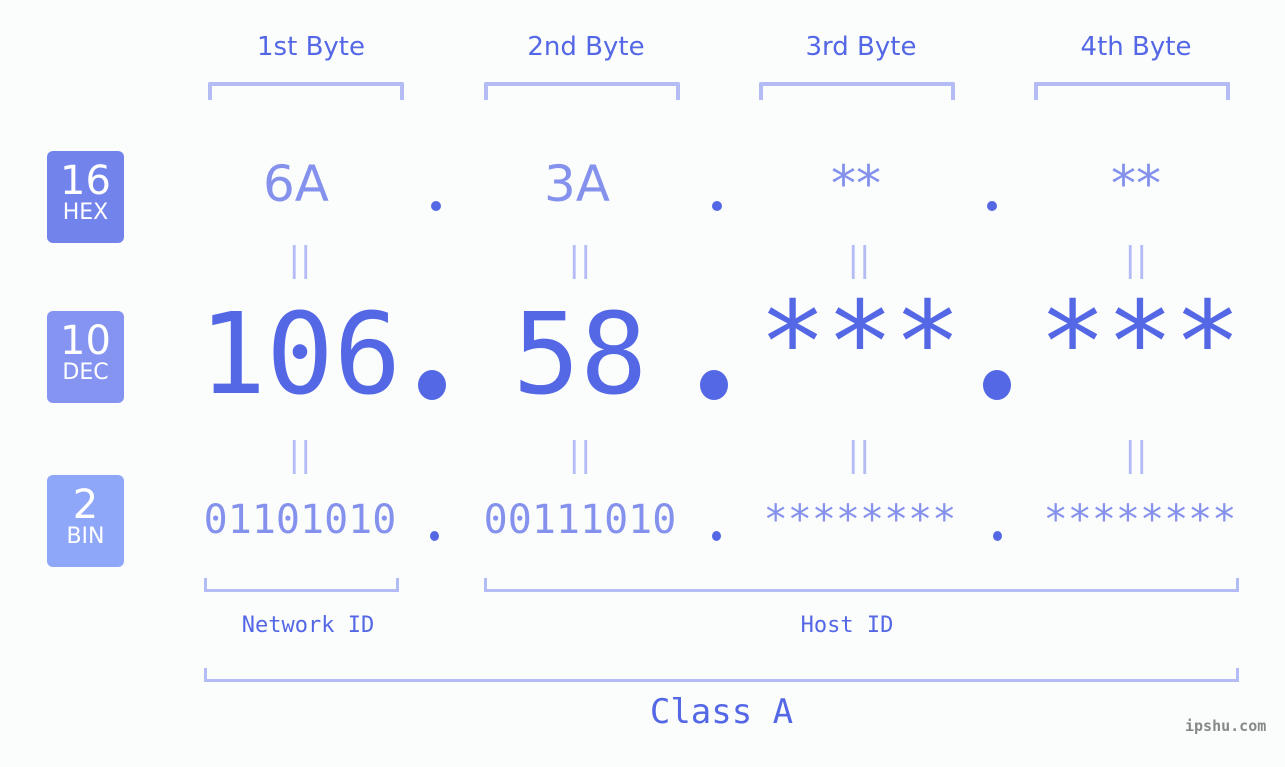 Image resolution: width=1285 pixels, height=767 pixels. I want to click on dec-badge: 10 DEC, so click(85, 357).